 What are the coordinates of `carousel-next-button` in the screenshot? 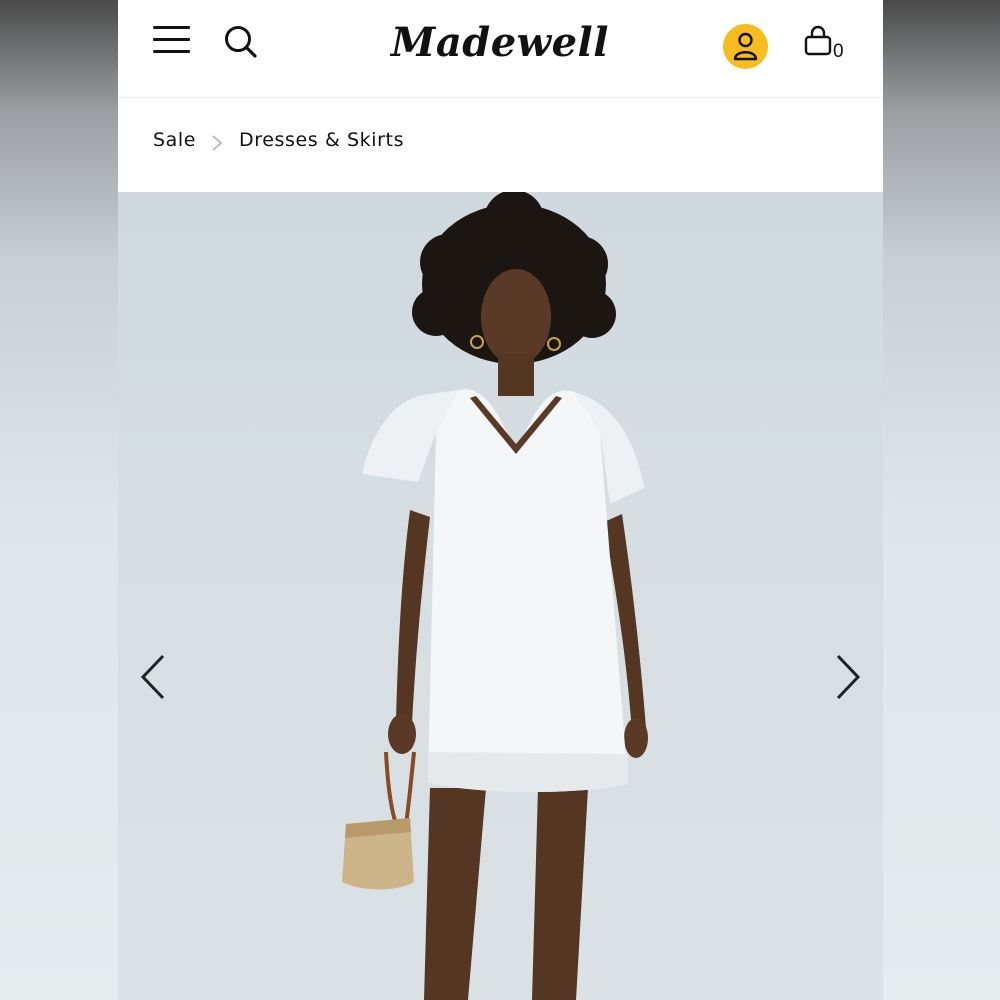 It's located at (846, 677).